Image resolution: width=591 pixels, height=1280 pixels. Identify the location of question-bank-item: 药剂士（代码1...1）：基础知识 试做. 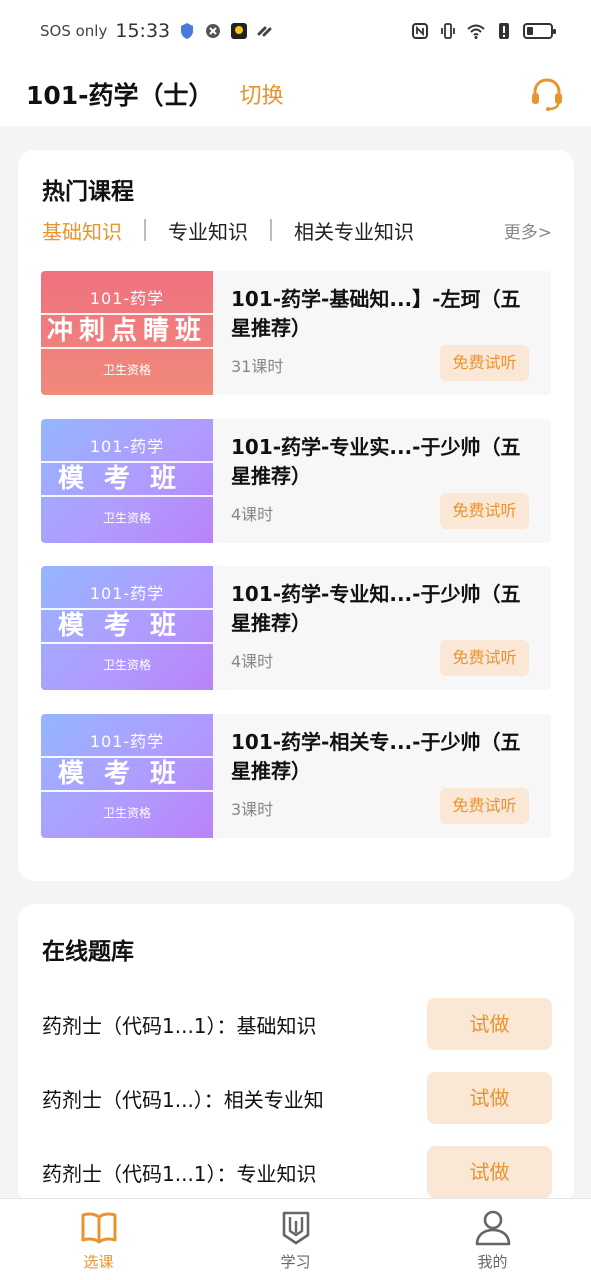
(297, 1024).